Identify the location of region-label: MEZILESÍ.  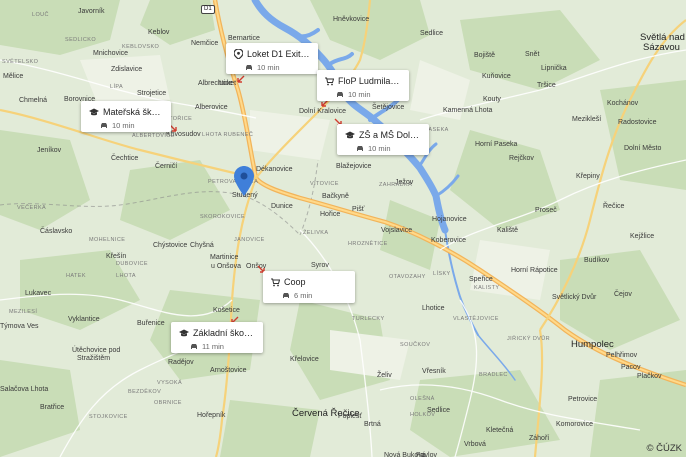
(23, 312).